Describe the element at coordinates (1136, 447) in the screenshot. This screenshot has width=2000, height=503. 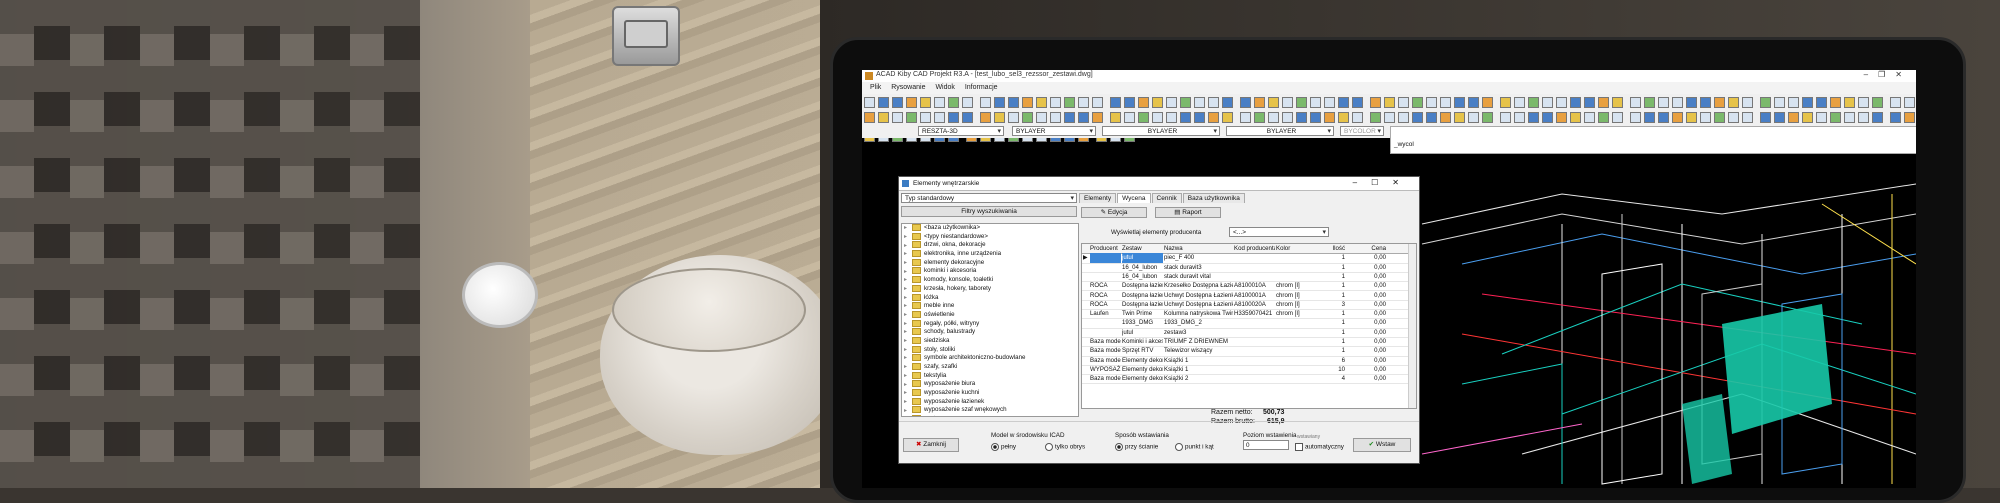
I see `insert-opt-wall: przy ścianie` at that location.